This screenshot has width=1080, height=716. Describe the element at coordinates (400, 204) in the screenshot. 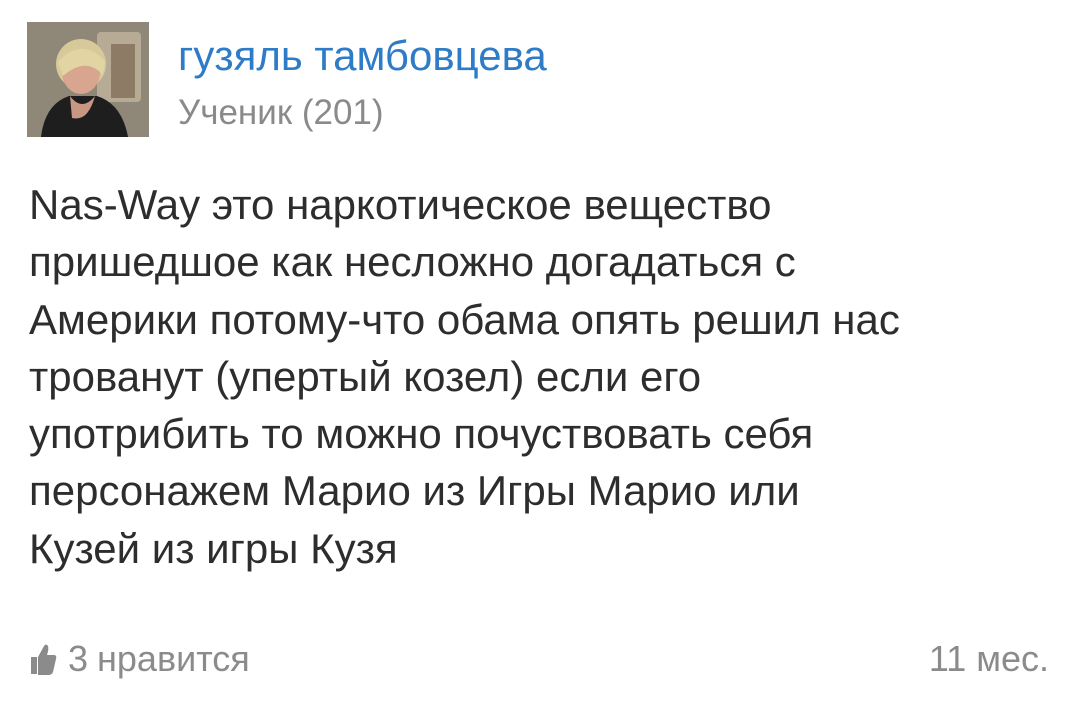

I see `answer-line: Nas-Way это наркотическое вещество` at that location.